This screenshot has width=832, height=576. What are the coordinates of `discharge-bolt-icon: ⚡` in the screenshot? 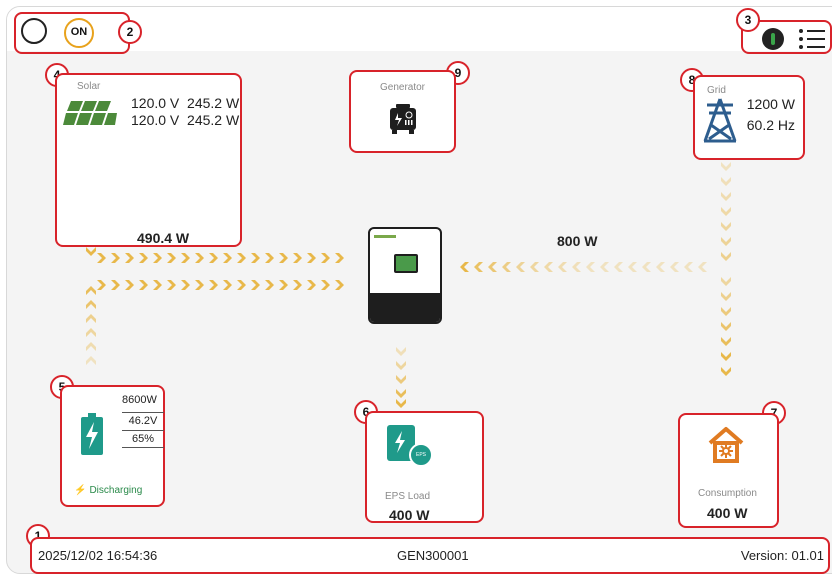 It's located at (80, 490).